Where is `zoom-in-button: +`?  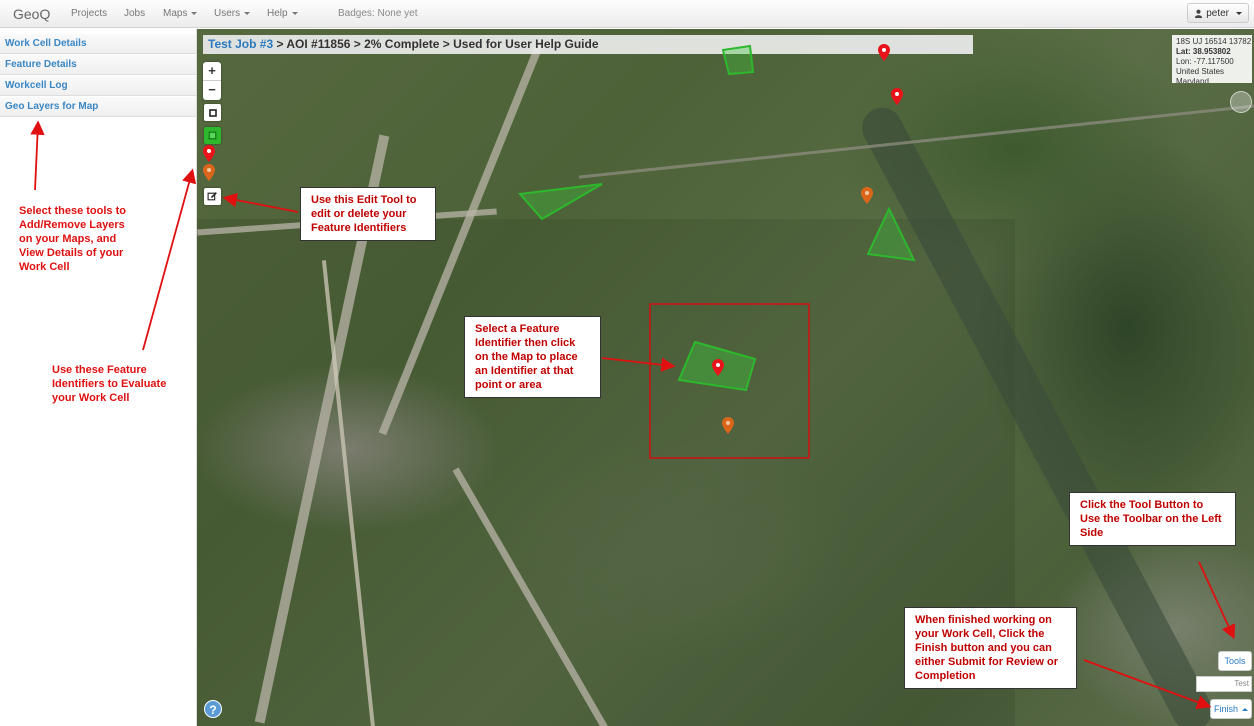
zoom-in-button: + is located at coordinates (212, 71).